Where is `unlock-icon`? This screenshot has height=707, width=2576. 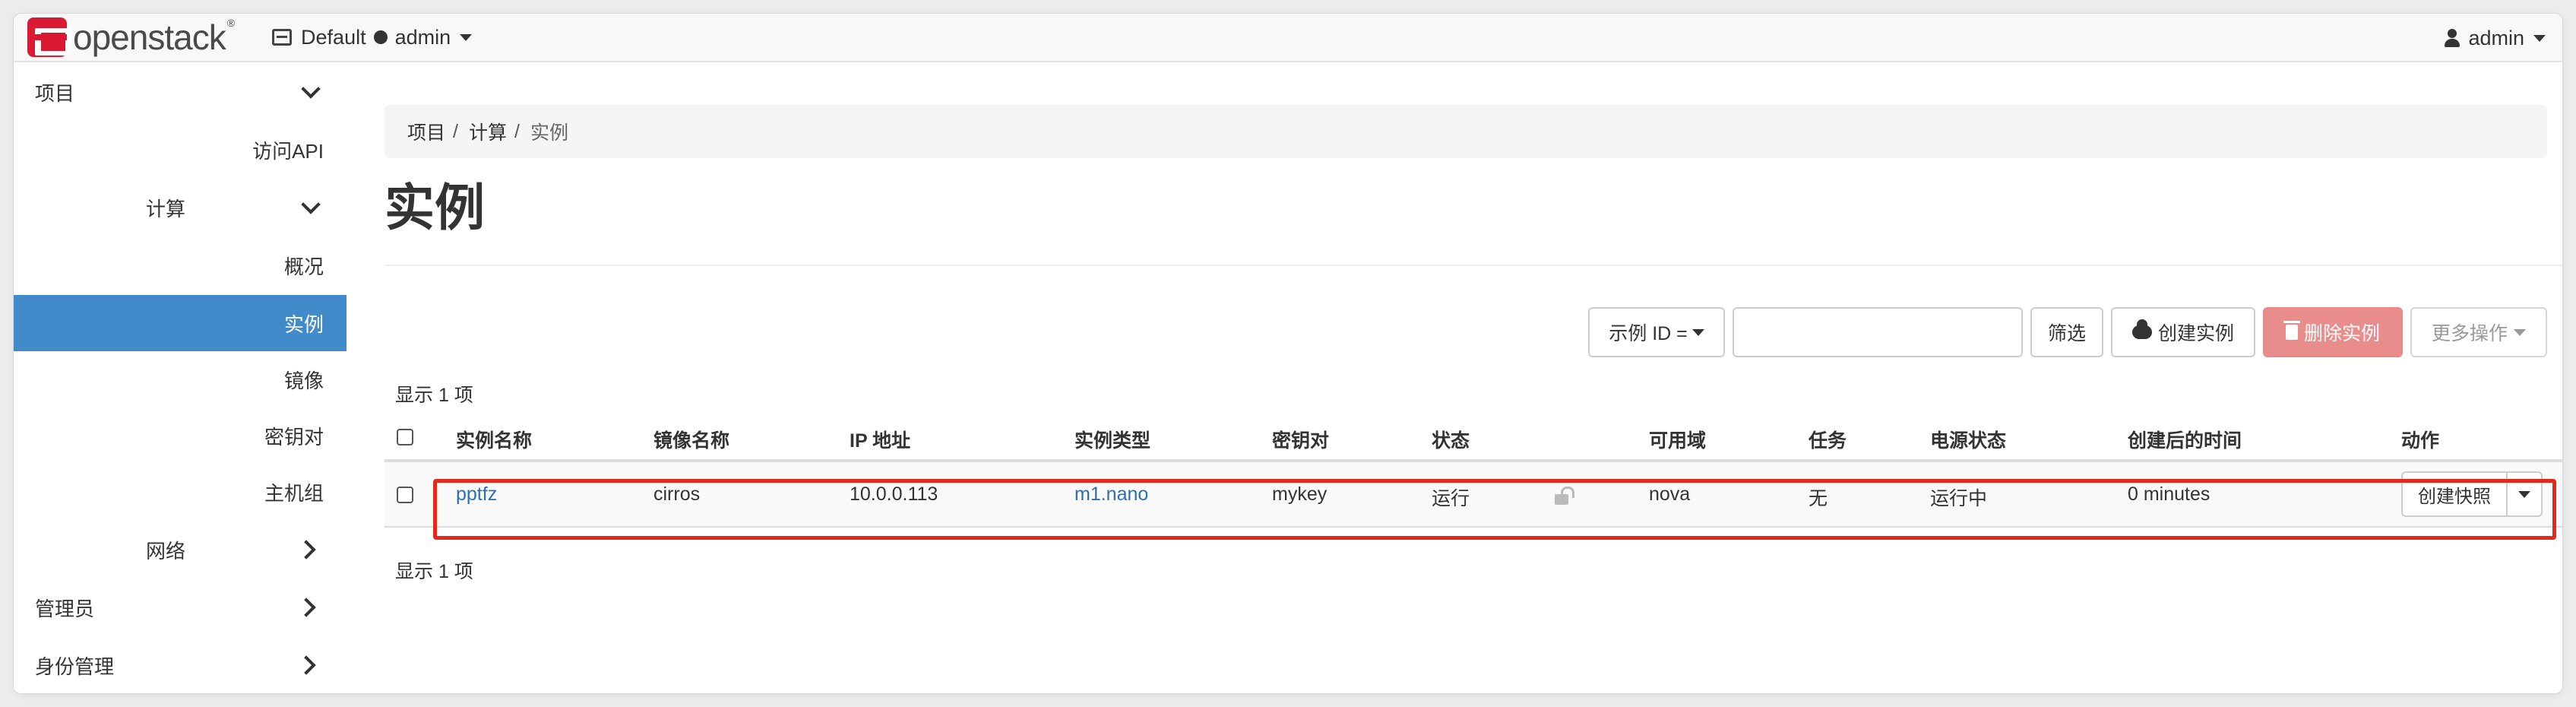 unlock-icon is located at coordinates (1564, 496).